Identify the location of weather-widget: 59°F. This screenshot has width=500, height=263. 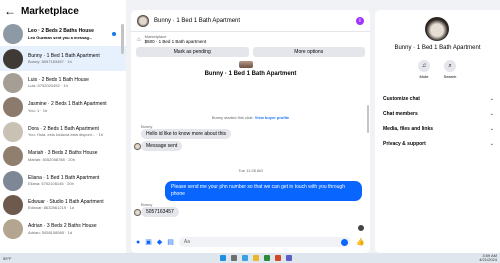
(18, 258).